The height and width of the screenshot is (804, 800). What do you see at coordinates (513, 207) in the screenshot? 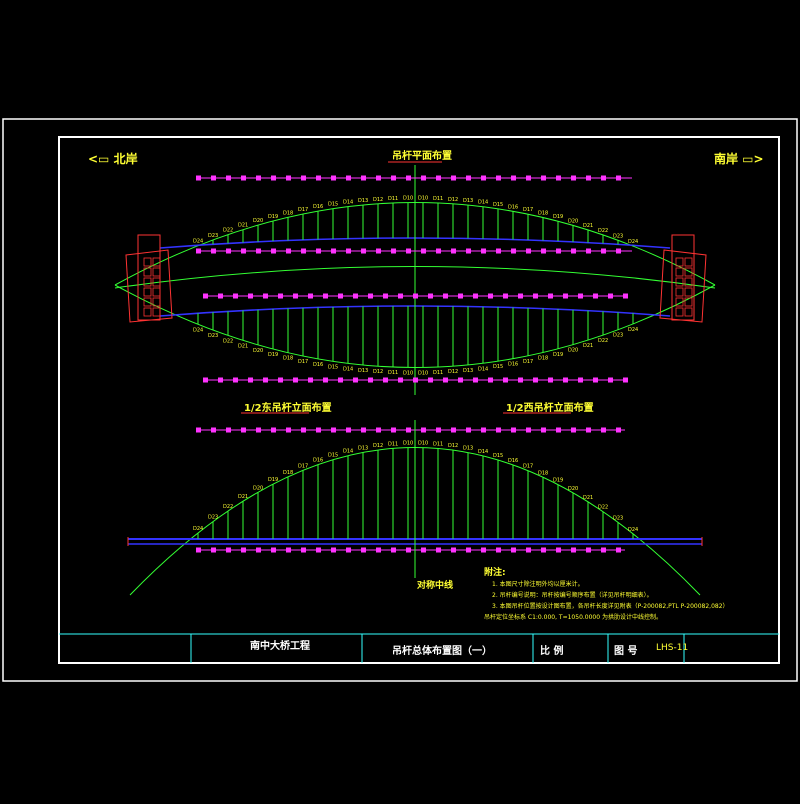
I see `plan-top-label: D16` at bounding box center [513, 207].